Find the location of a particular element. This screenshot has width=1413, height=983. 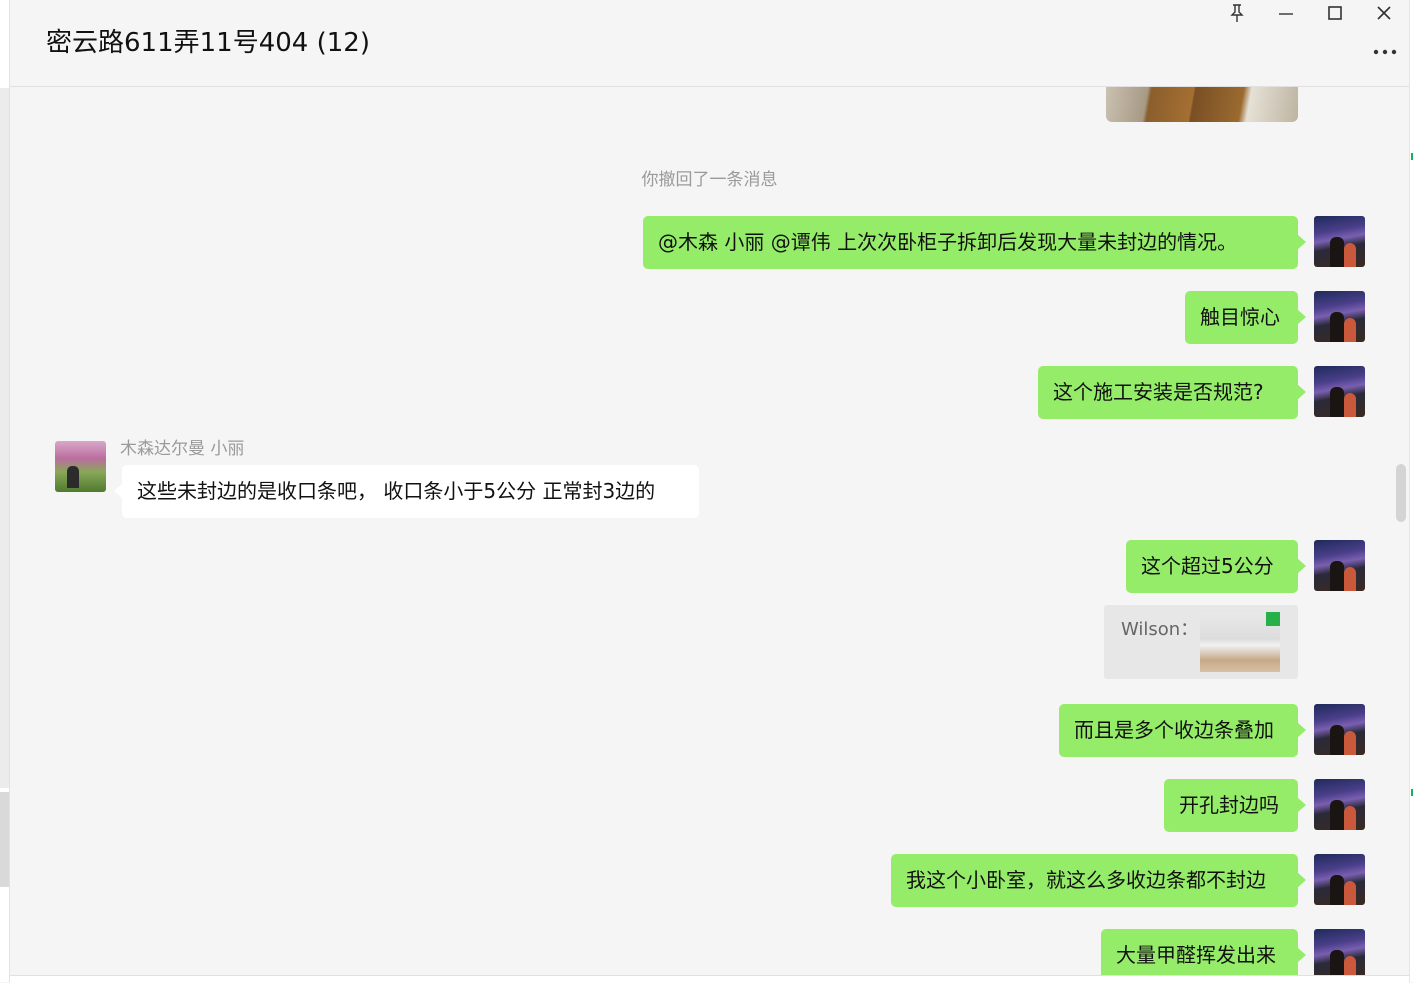

message-bubble: 我这个小卧室，就这么多收边条都不封边 is located at coordinates (1098, 880).